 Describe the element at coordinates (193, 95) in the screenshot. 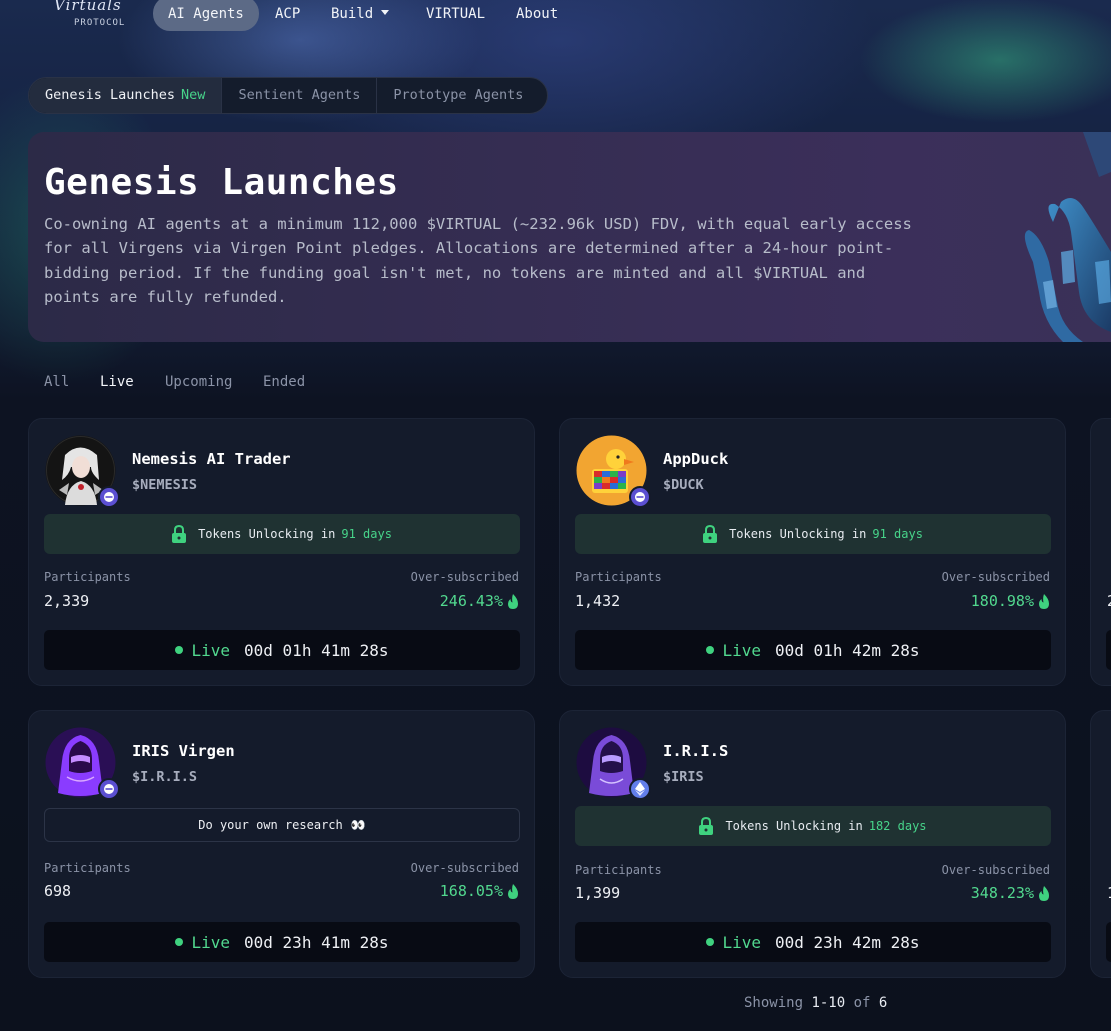

I see `new-badge: New` at that location.